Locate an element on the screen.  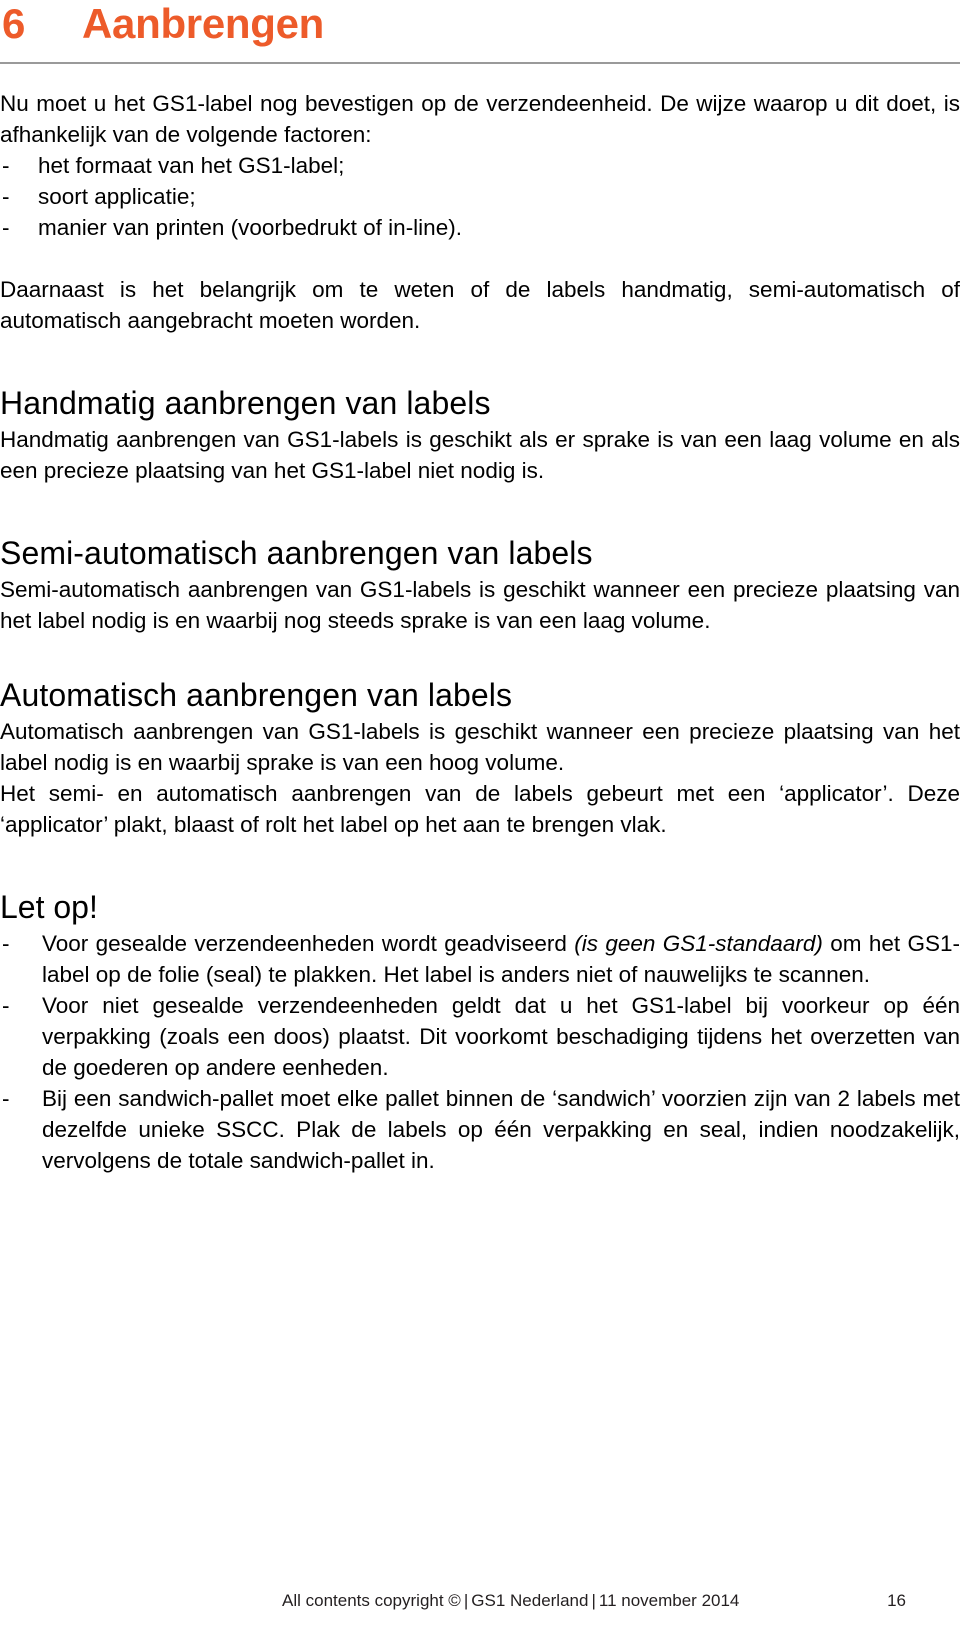
section-heading-semi-automatisch: Semi-automatisch aanbrengen van labels is located at coordinates (296, 553).